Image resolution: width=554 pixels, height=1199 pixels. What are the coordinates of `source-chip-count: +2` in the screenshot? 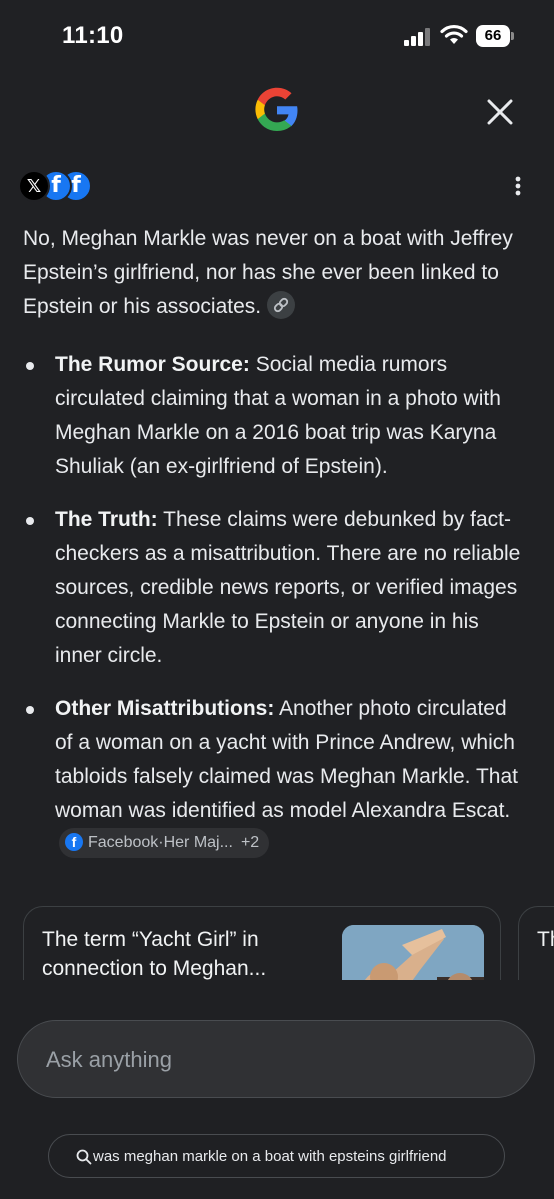 It's located at (250, 843).